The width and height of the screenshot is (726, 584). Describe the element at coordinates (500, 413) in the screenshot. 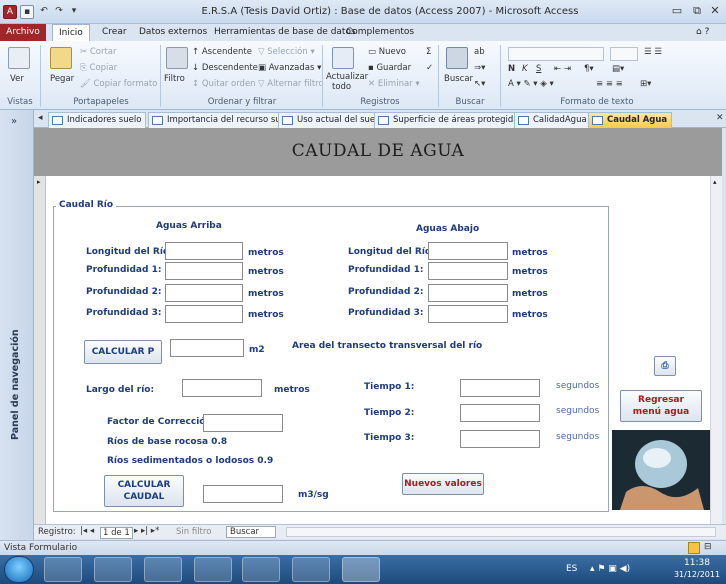

I see `tiempo2-input` at that location.